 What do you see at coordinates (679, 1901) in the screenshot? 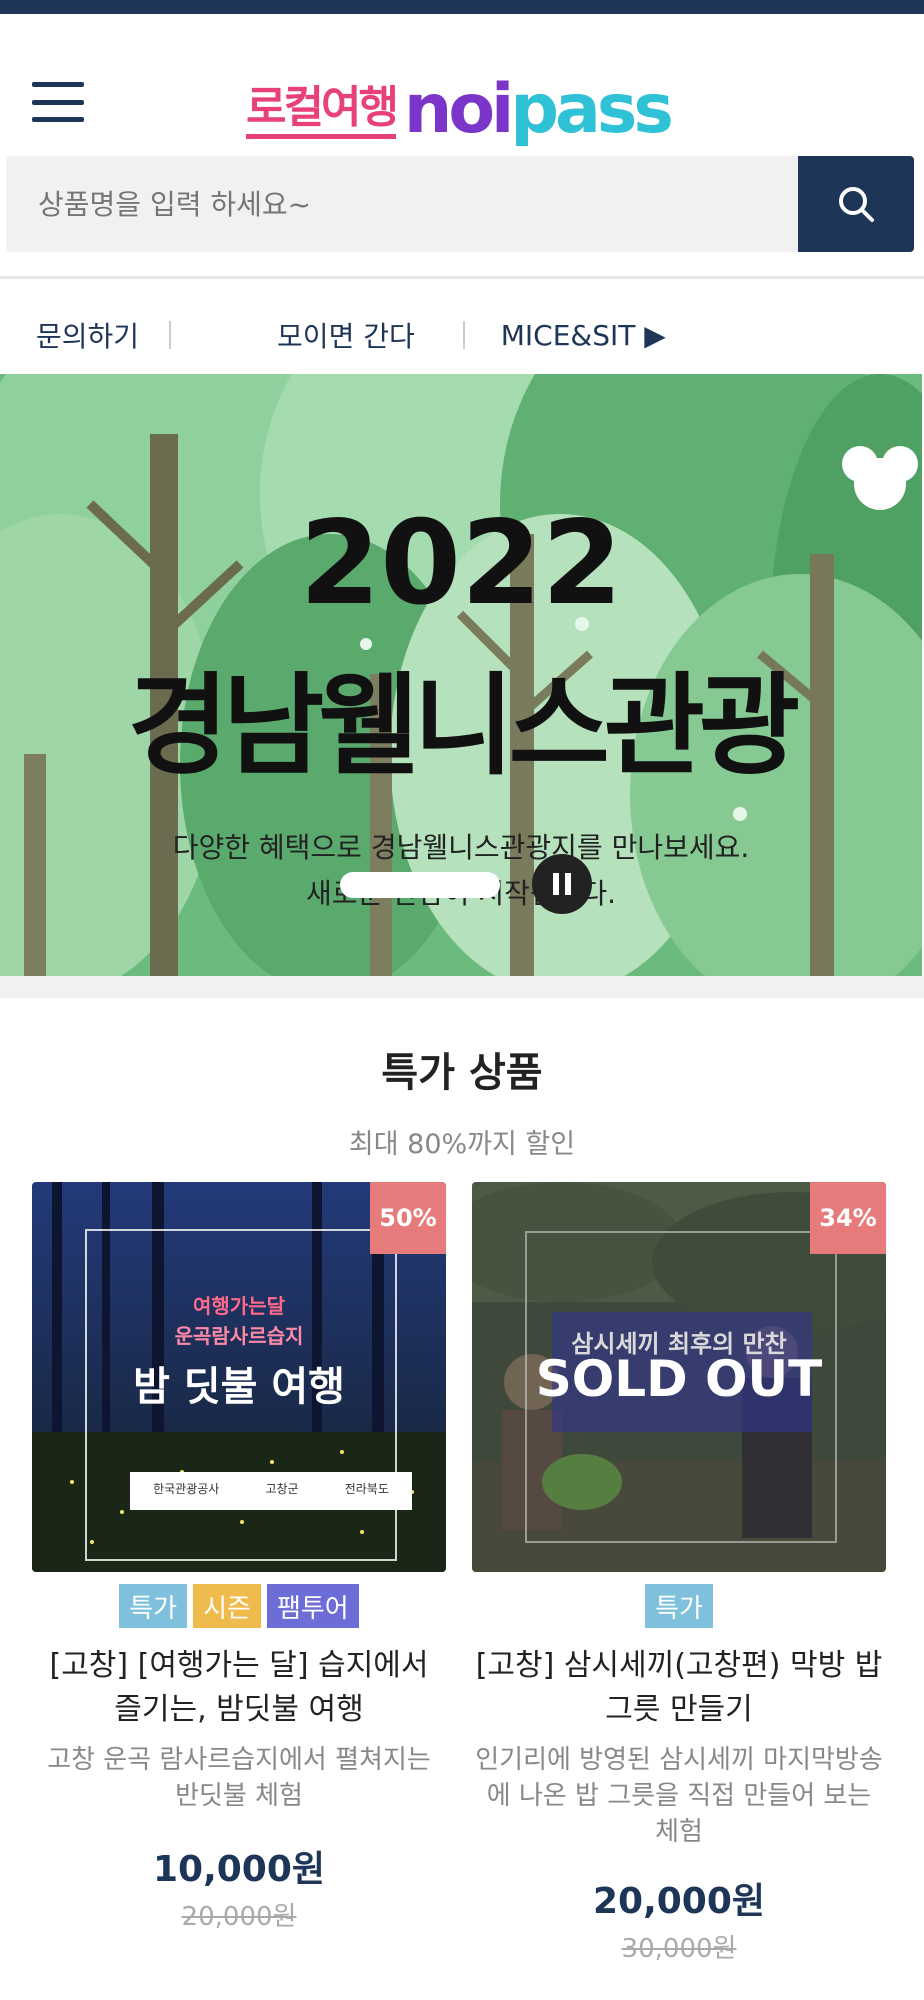
I see `product-price: 20,000원` at bounding box center [679, 1901].